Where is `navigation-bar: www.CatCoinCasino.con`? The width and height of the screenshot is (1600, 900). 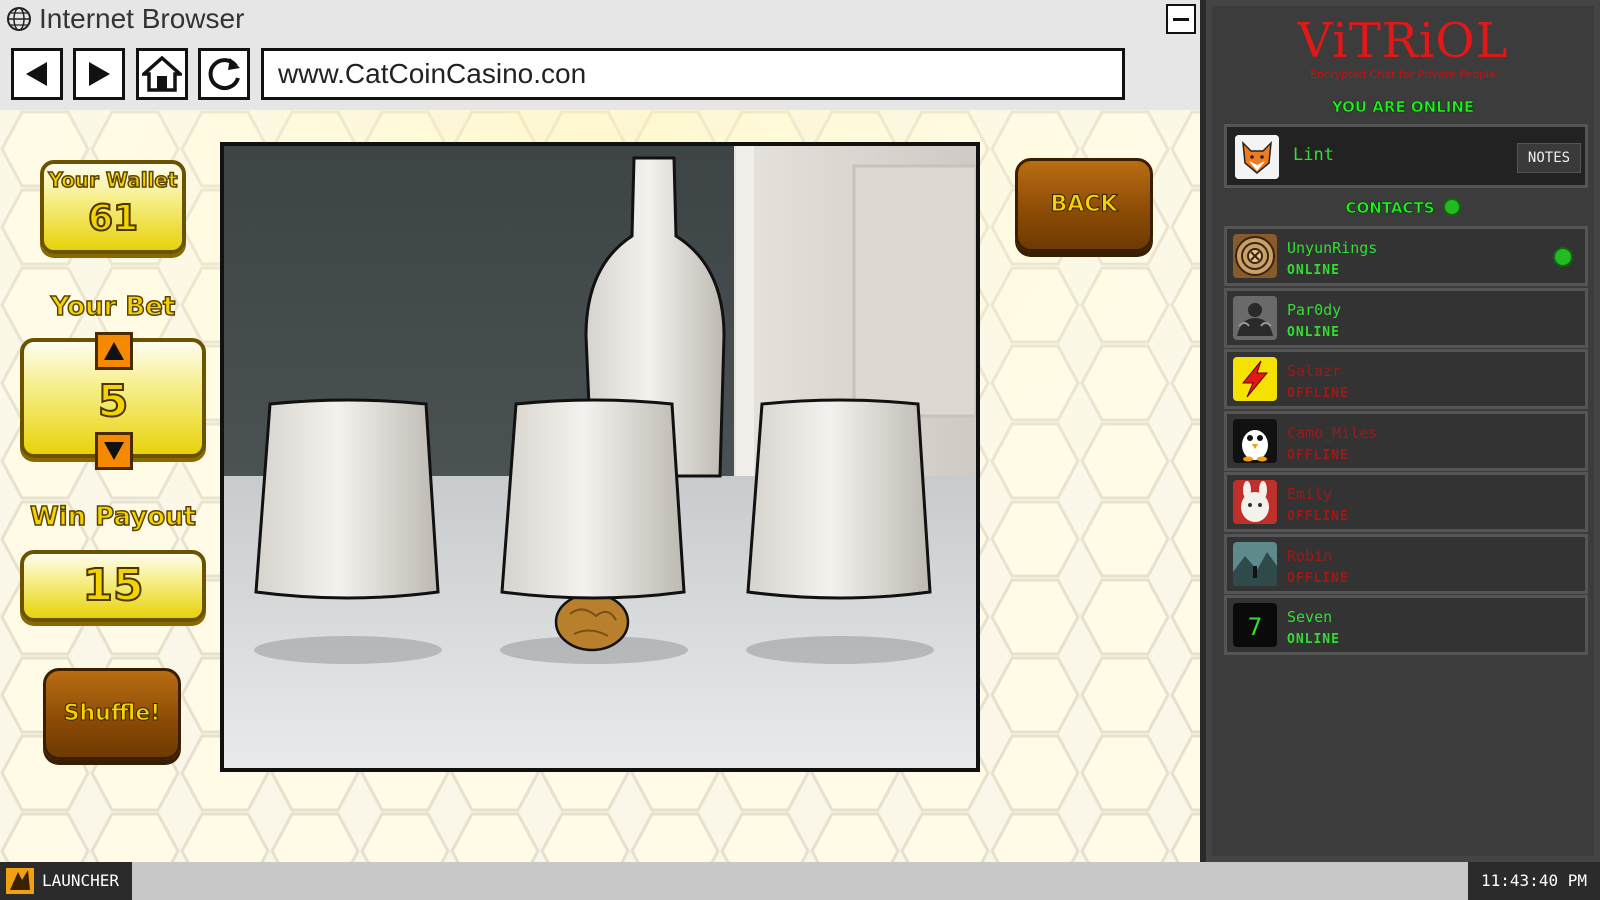
navigation-bar: www.CatCoinCasino.con is located at coordinates (600, 74).